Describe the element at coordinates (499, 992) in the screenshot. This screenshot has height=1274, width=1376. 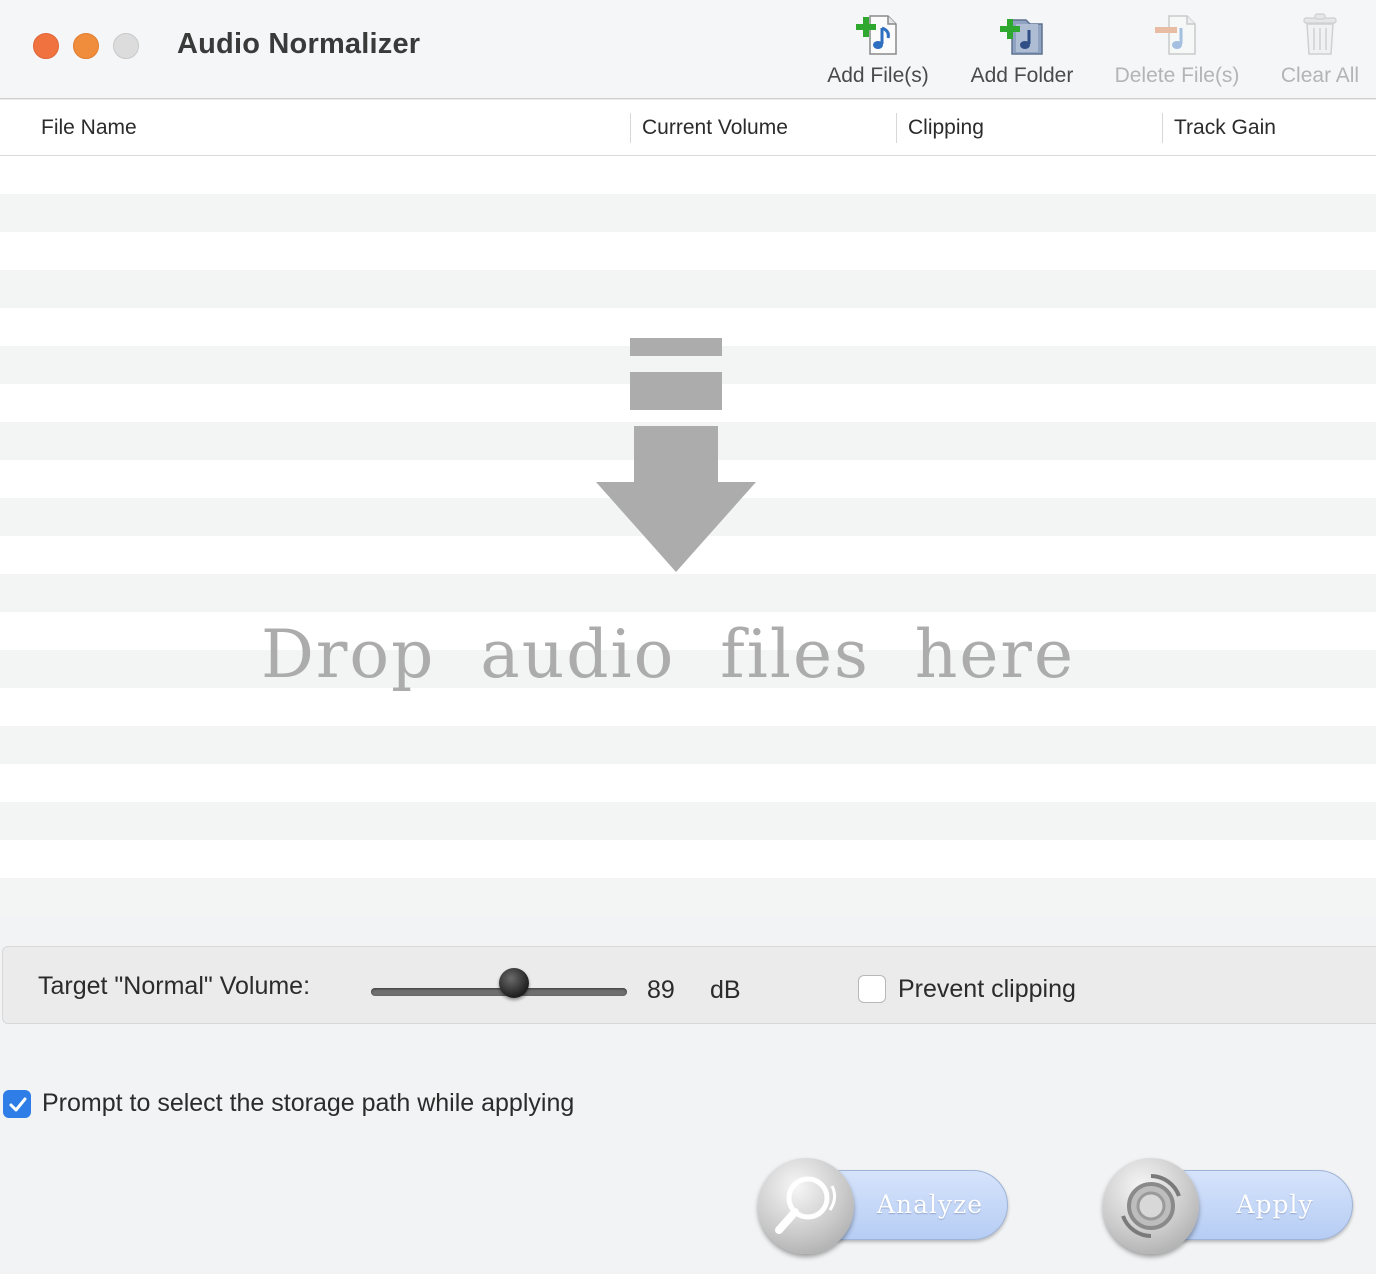
I see `volume-slider-track` at that location.